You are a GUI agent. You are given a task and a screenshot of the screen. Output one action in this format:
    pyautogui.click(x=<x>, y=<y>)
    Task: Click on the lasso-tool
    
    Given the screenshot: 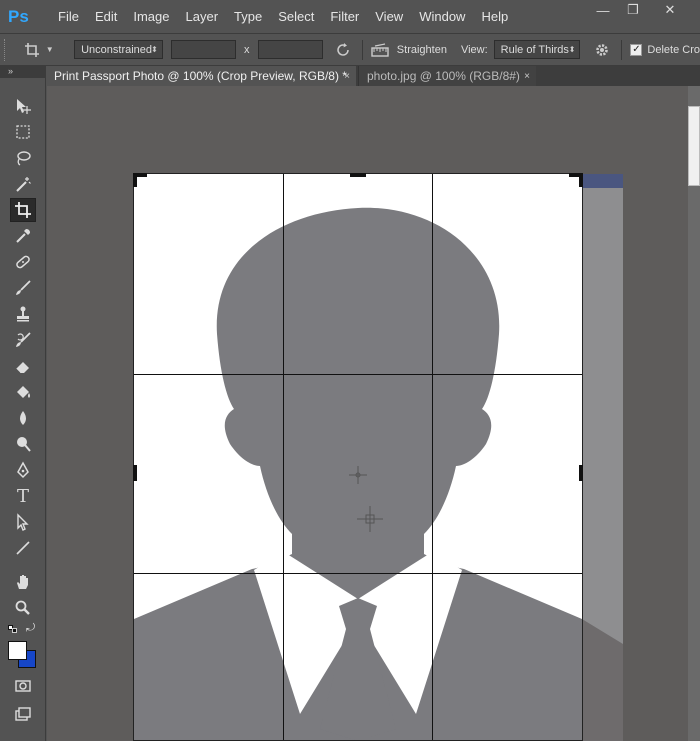 What is the action you would take?
    pyautogui.click(x=23, y=158)
    